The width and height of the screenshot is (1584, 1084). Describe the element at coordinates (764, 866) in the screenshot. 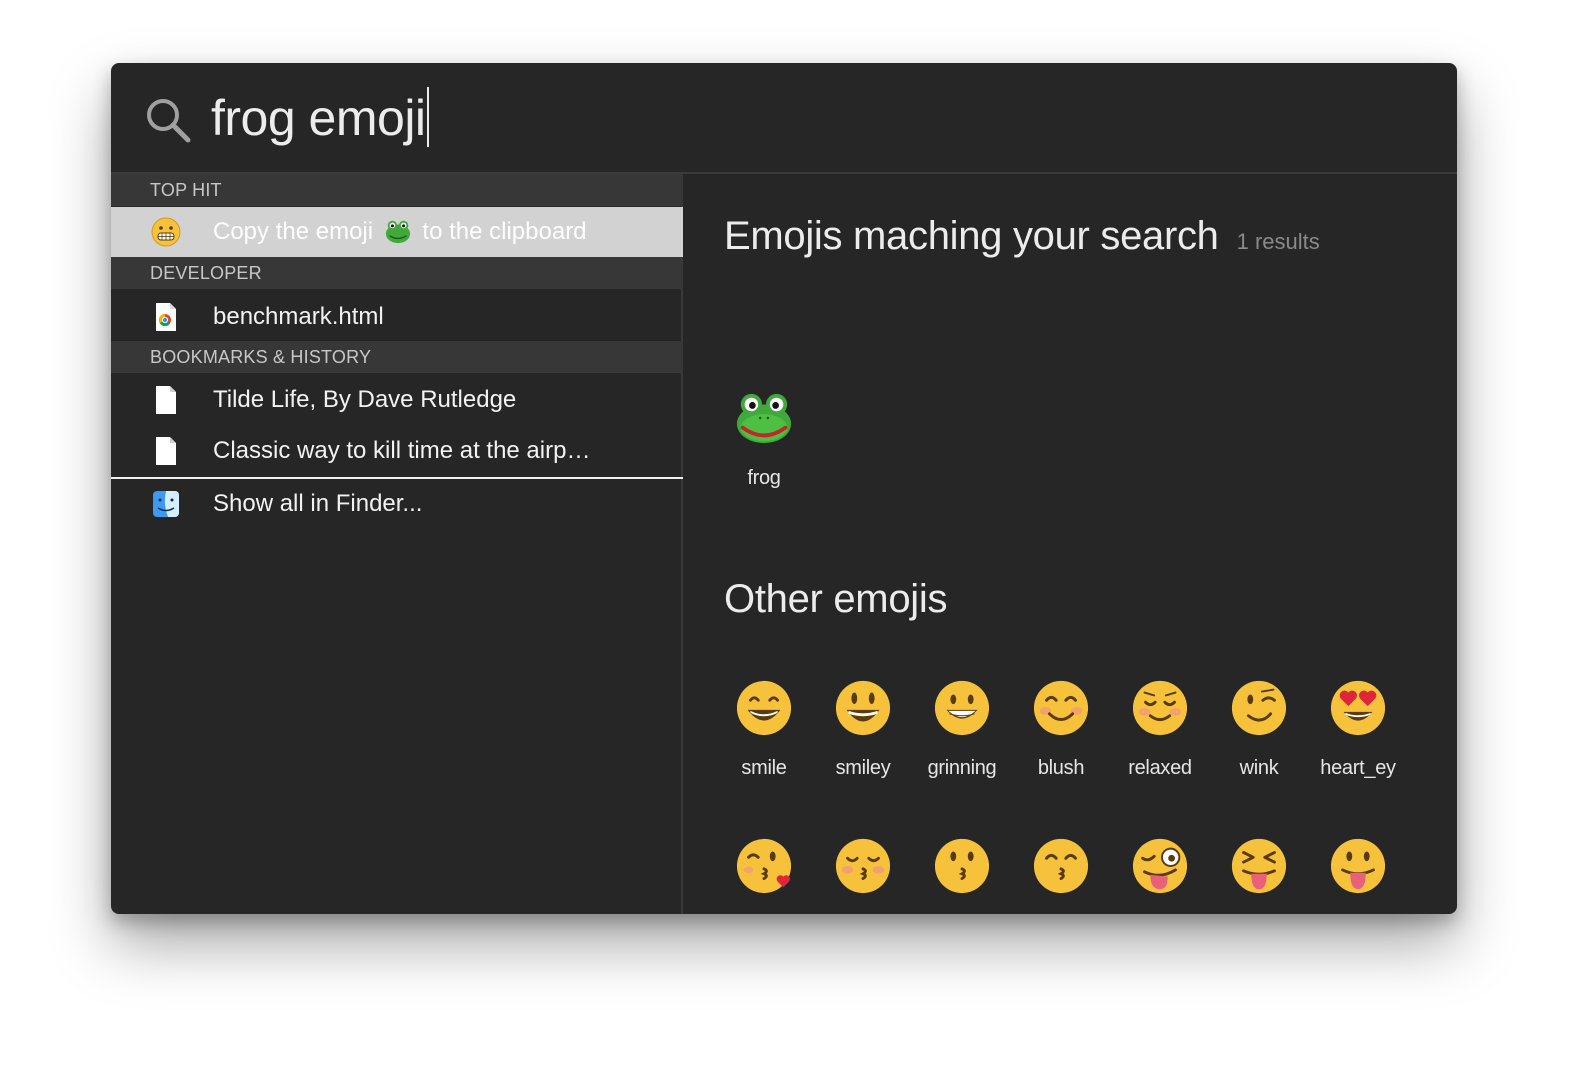

I see `kissing-heart-emoji-icon` at that location.